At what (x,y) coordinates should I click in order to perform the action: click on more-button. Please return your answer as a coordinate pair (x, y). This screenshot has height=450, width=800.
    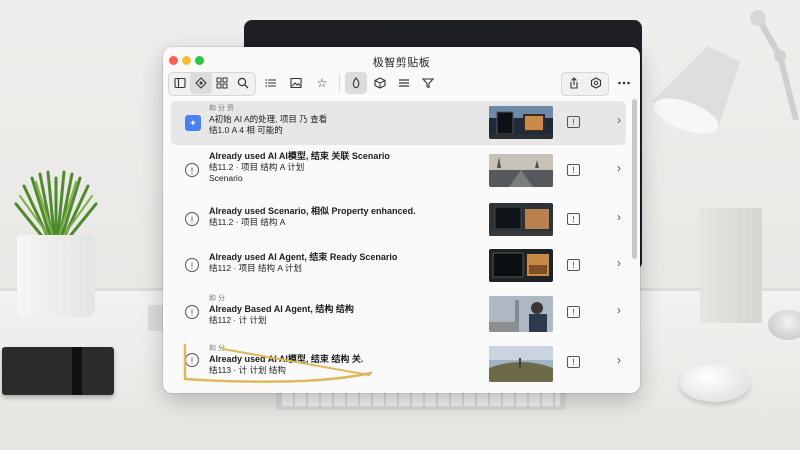
    Looking at the image, I should click on (624, 83).